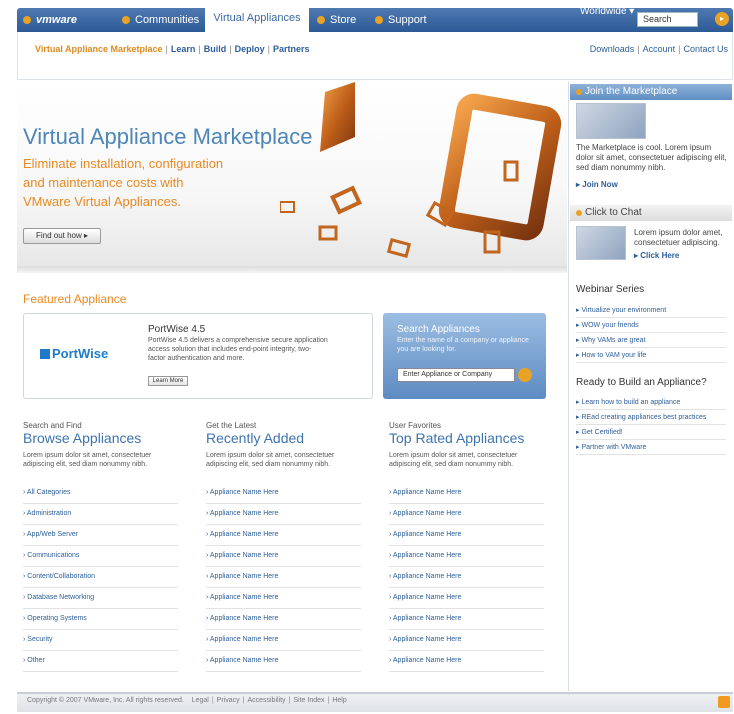 Image resolution: width=734 pixels, height=714 pixels. I want to click on contact-us-link: Contact Us, so click(705, 49).